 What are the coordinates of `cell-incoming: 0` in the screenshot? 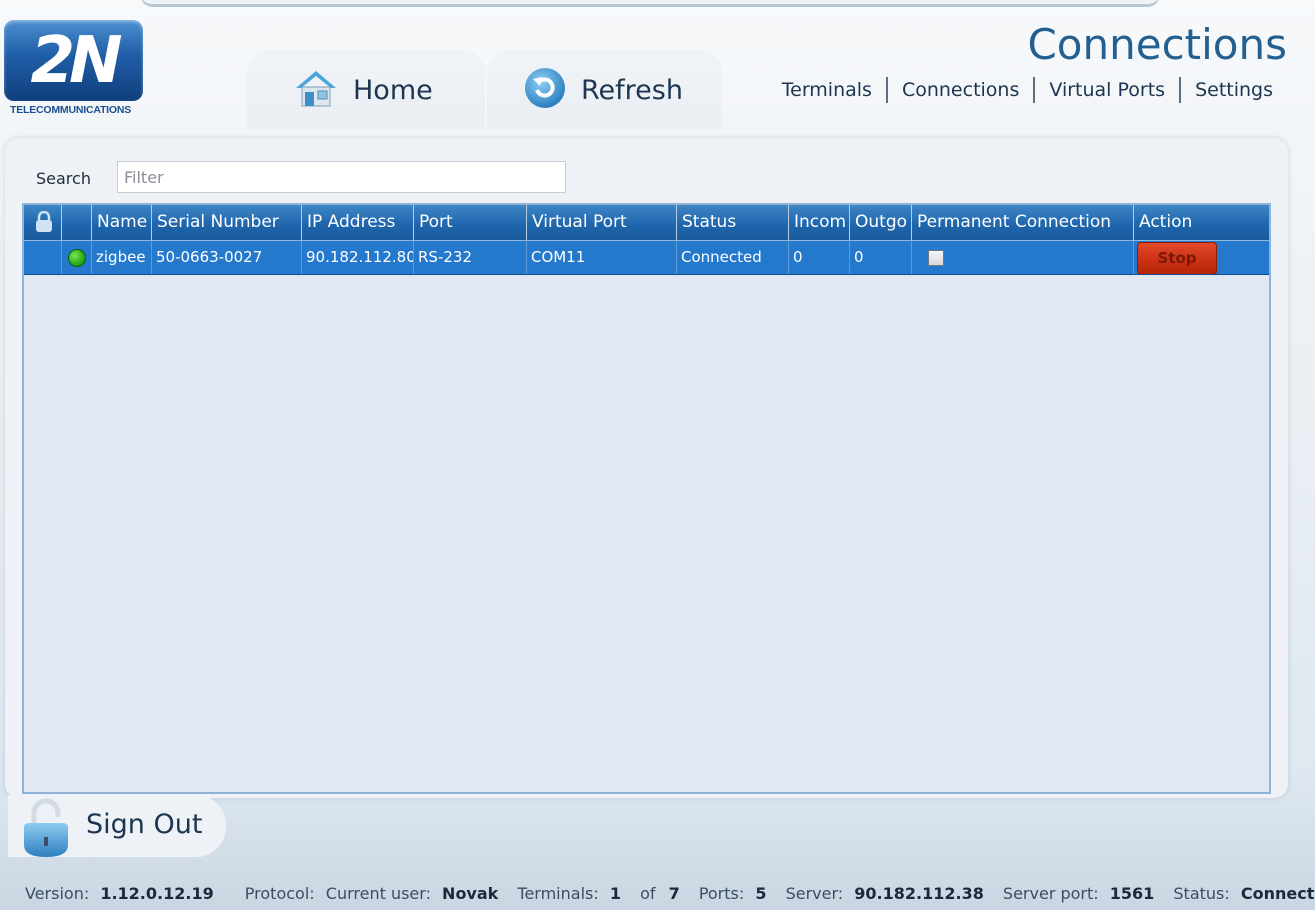 It's located at (819, 257).